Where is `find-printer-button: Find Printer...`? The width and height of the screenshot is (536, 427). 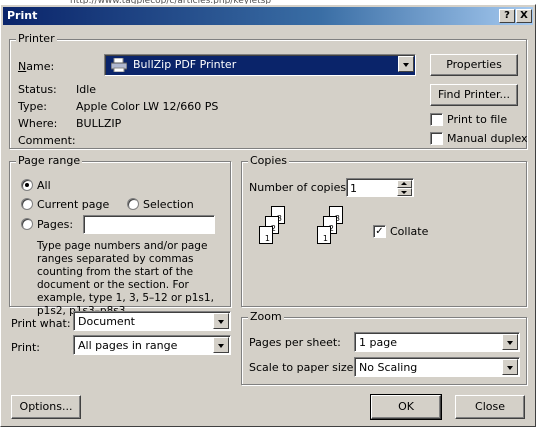
find-printer-button: Find Printer... is located at coordinates (474, 95).